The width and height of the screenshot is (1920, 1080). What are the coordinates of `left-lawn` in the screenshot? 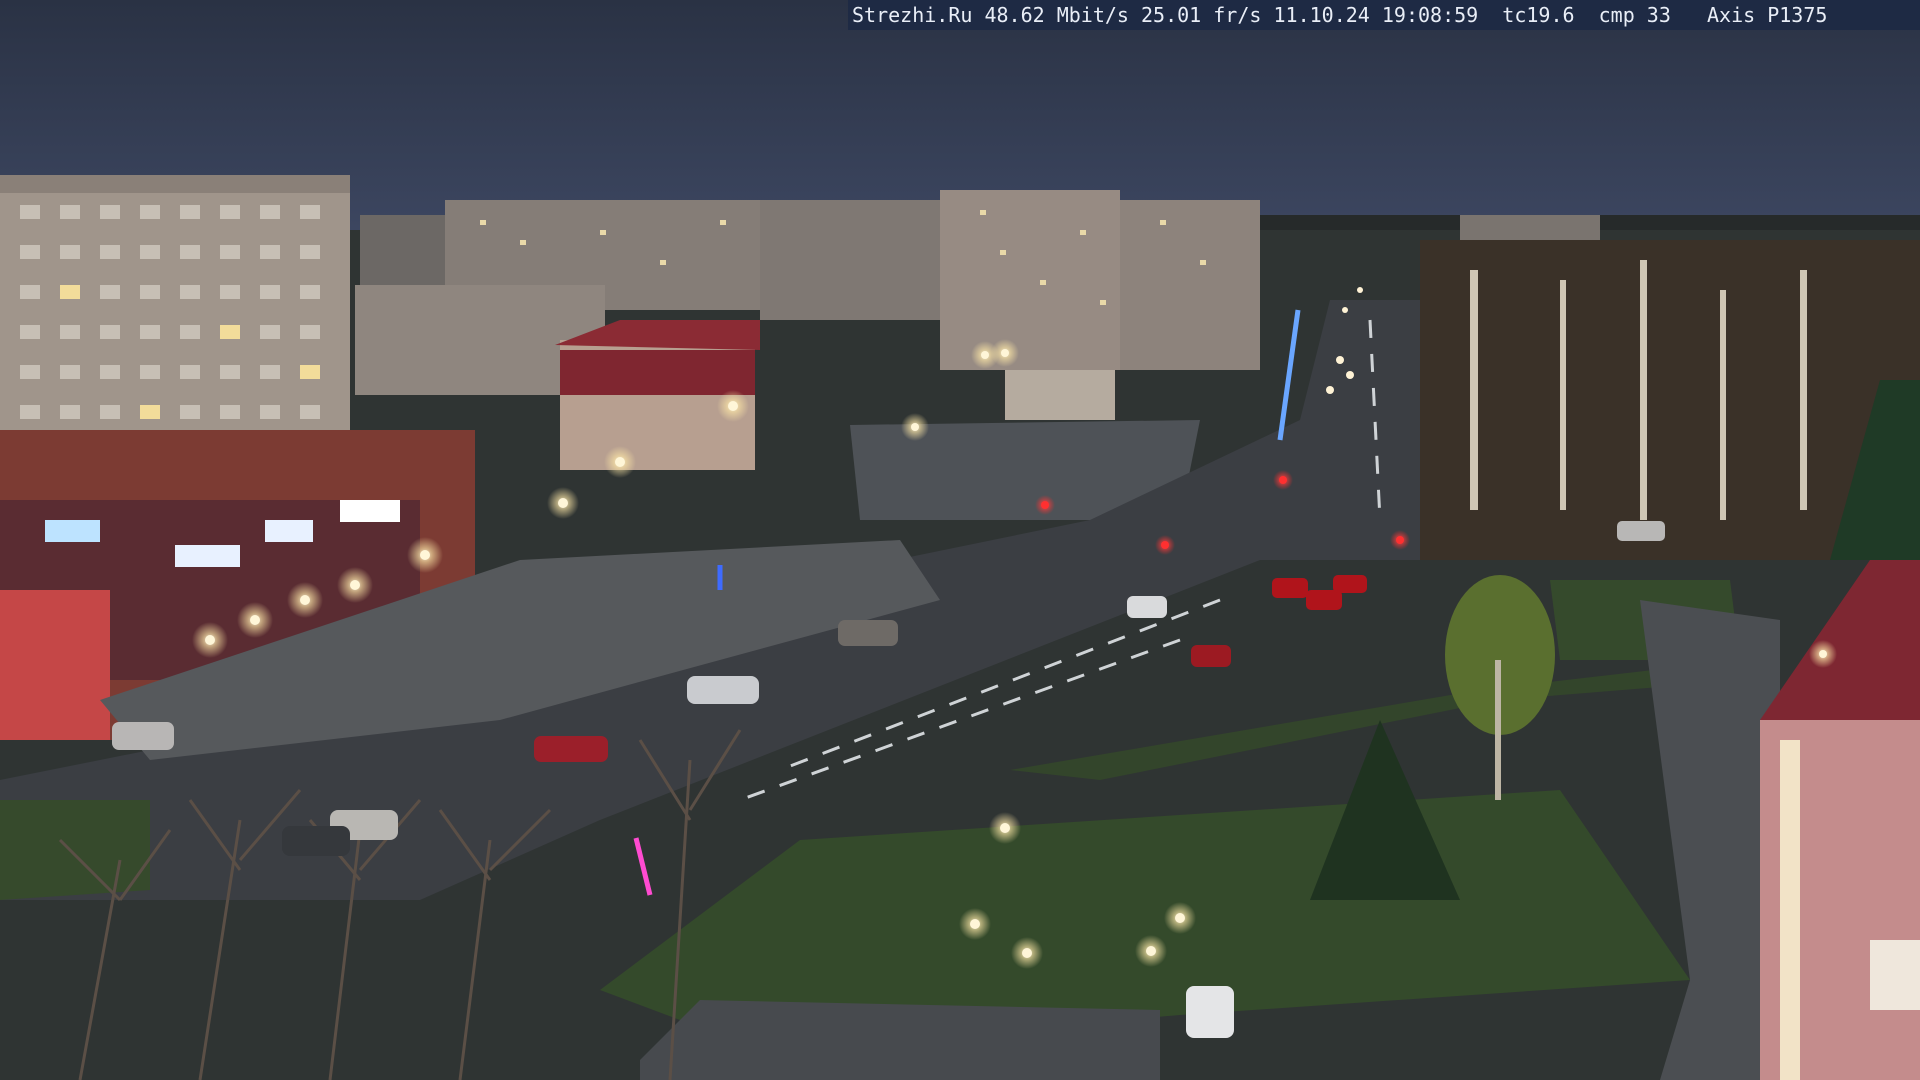 It's located at (75, 850).